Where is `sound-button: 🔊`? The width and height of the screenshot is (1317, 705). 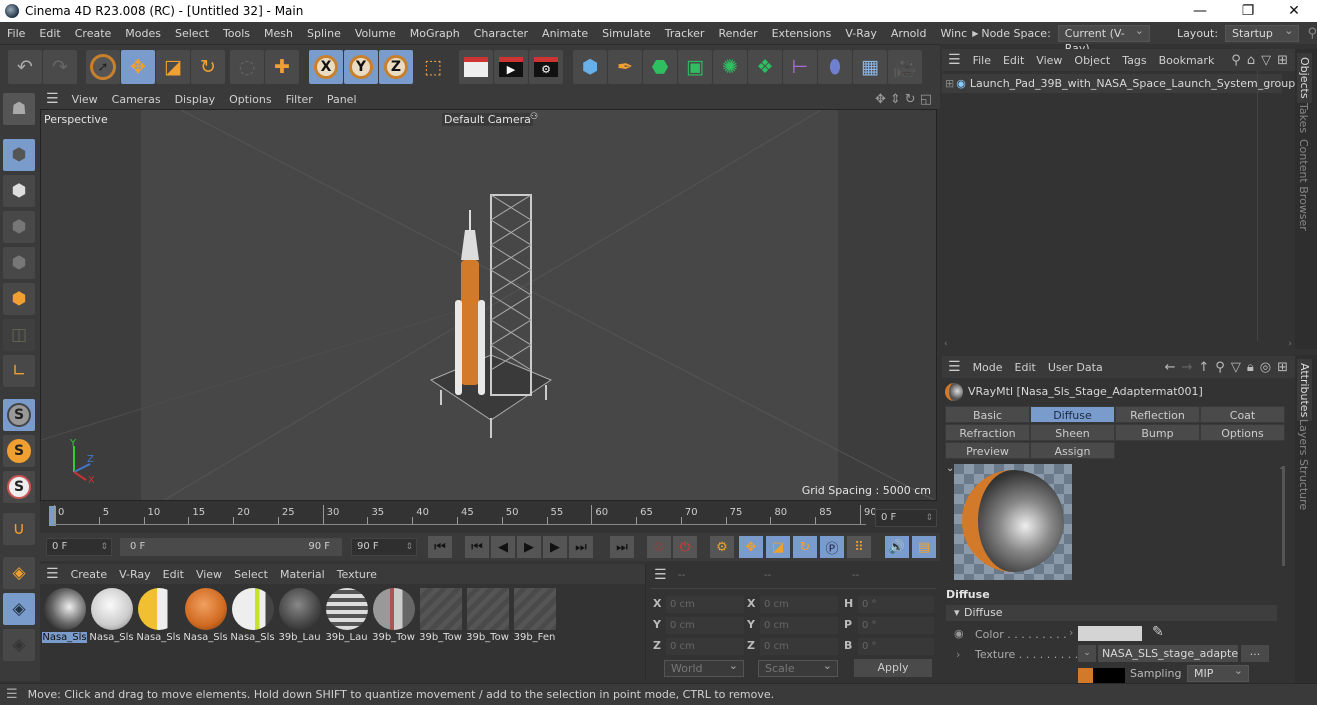 sound-button: 🔊 is located at coordinates (897, 547).